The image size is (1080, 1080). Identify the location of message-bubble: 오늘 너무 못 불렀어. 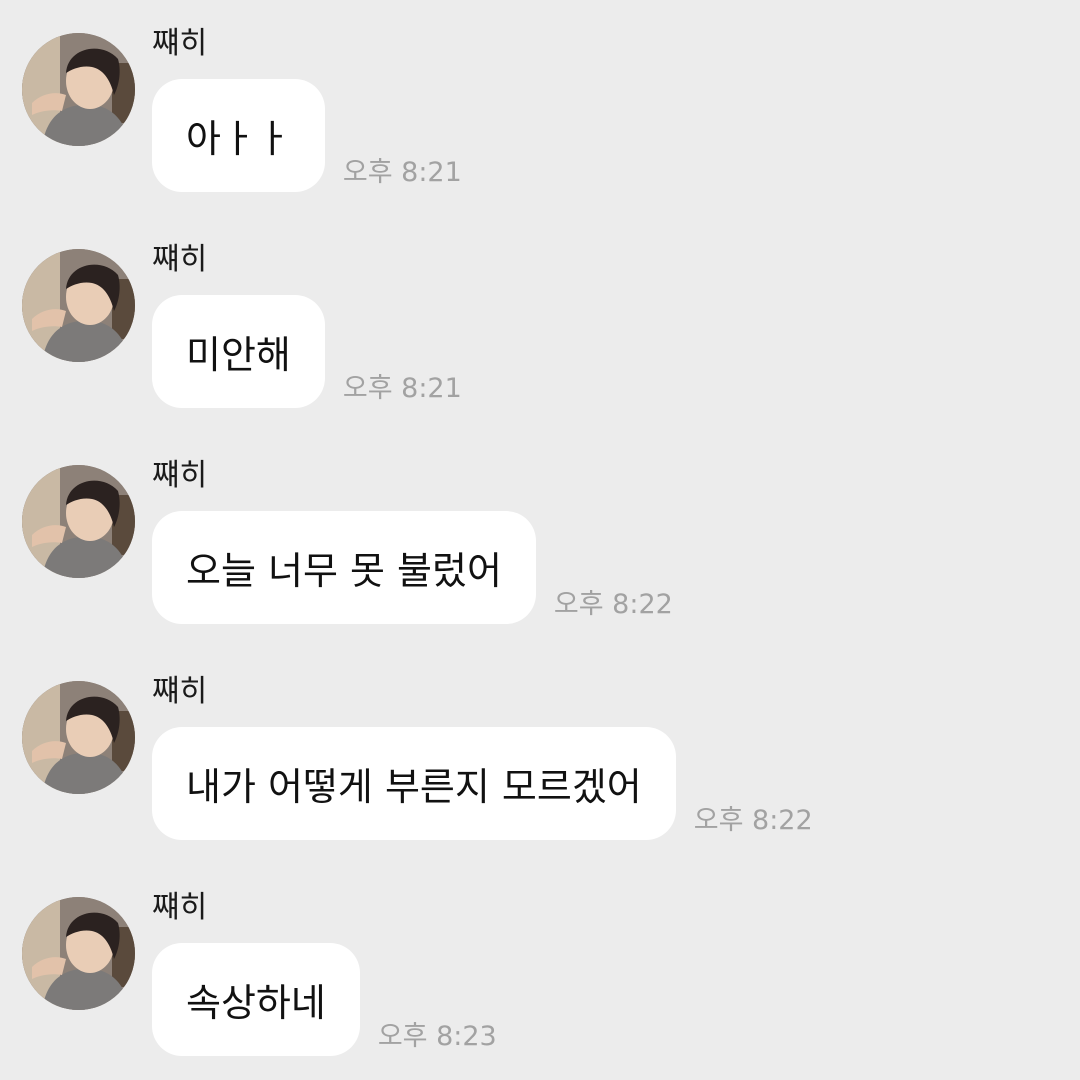
(344, 567).